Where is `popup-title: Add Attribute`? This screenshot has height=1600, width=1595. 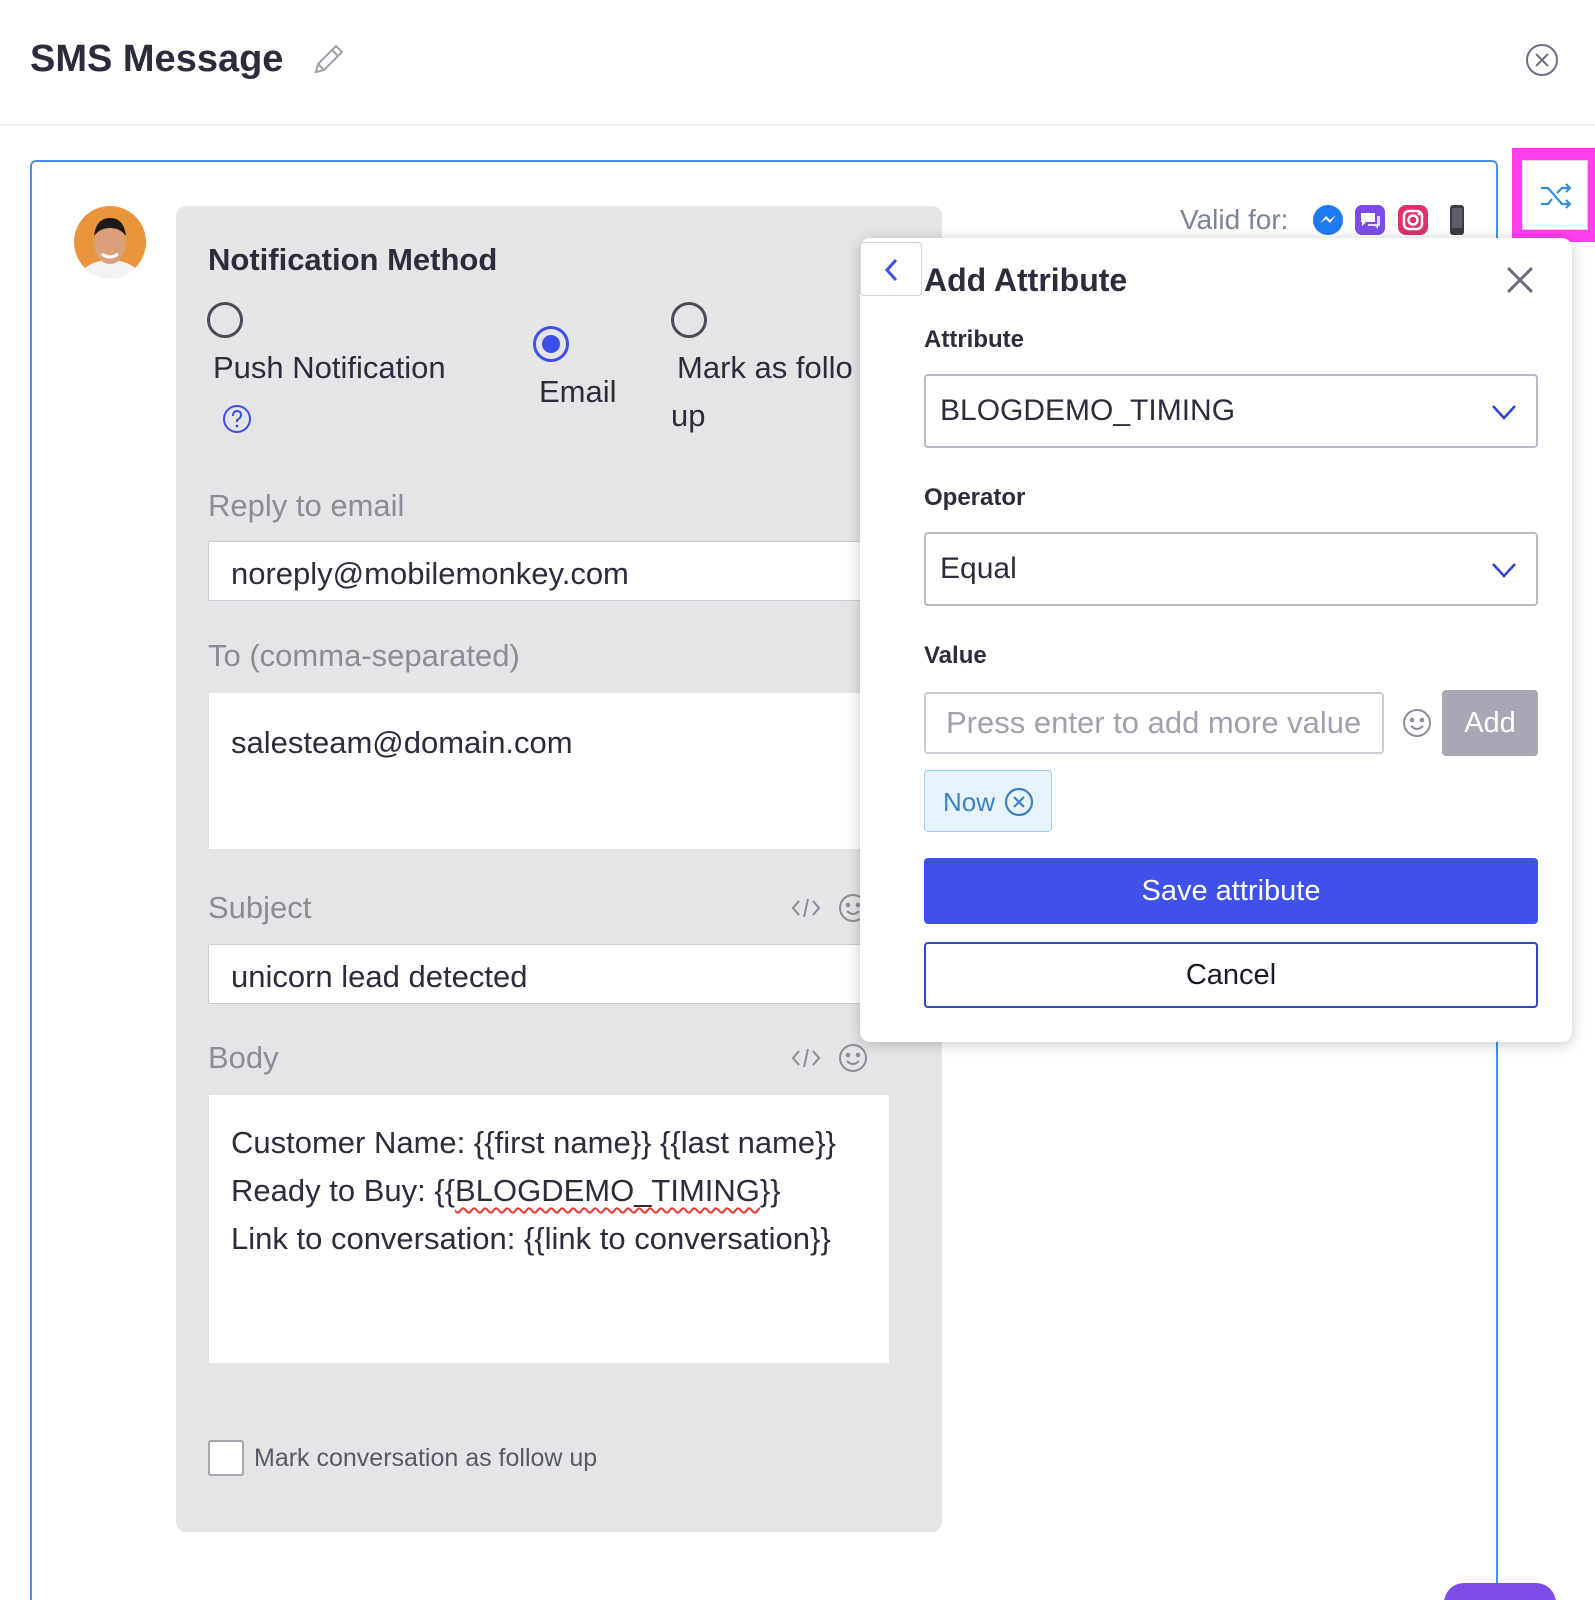
popup-title: Add Attribute is located at coordinates (1026, 280).